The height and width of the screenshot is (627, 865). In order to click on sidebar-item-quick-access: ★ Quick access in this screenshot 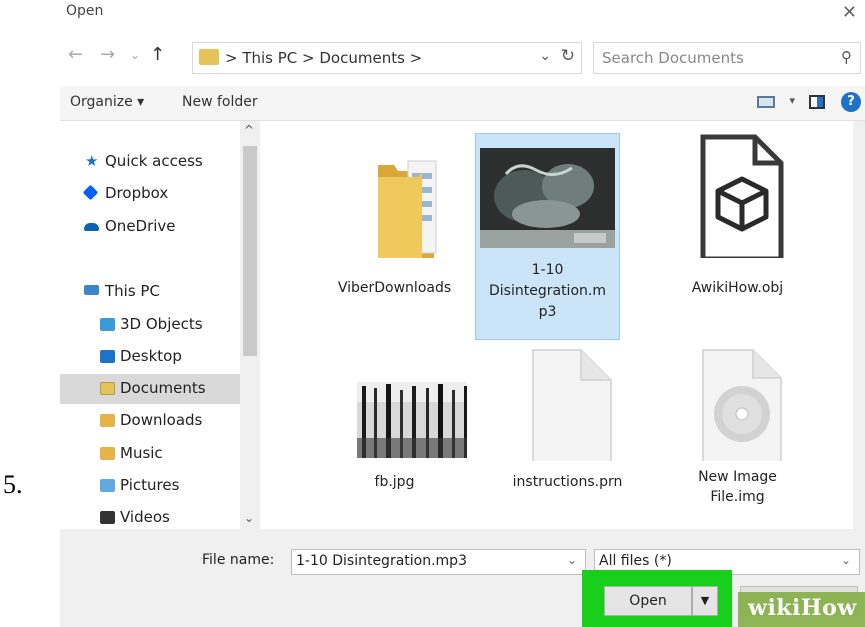, I will do `click(150, 162)`.